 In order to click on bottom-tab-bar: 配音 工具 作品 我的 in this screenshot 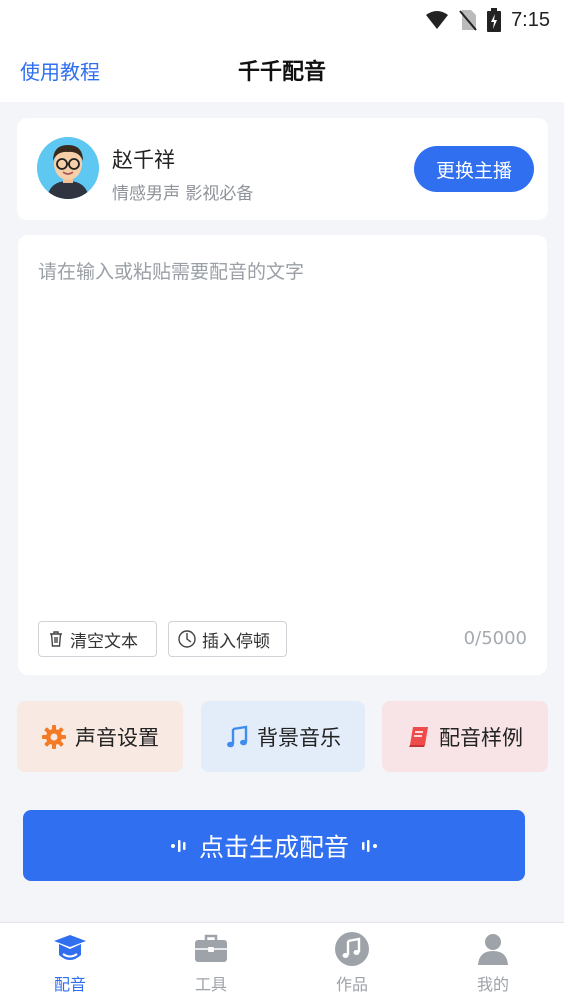, I will do `click(282, 962)`.